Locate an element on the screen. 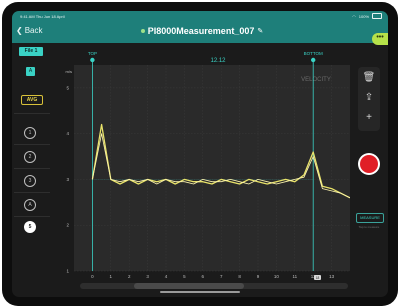  plot-scroll is located at coordinates (214, 286).